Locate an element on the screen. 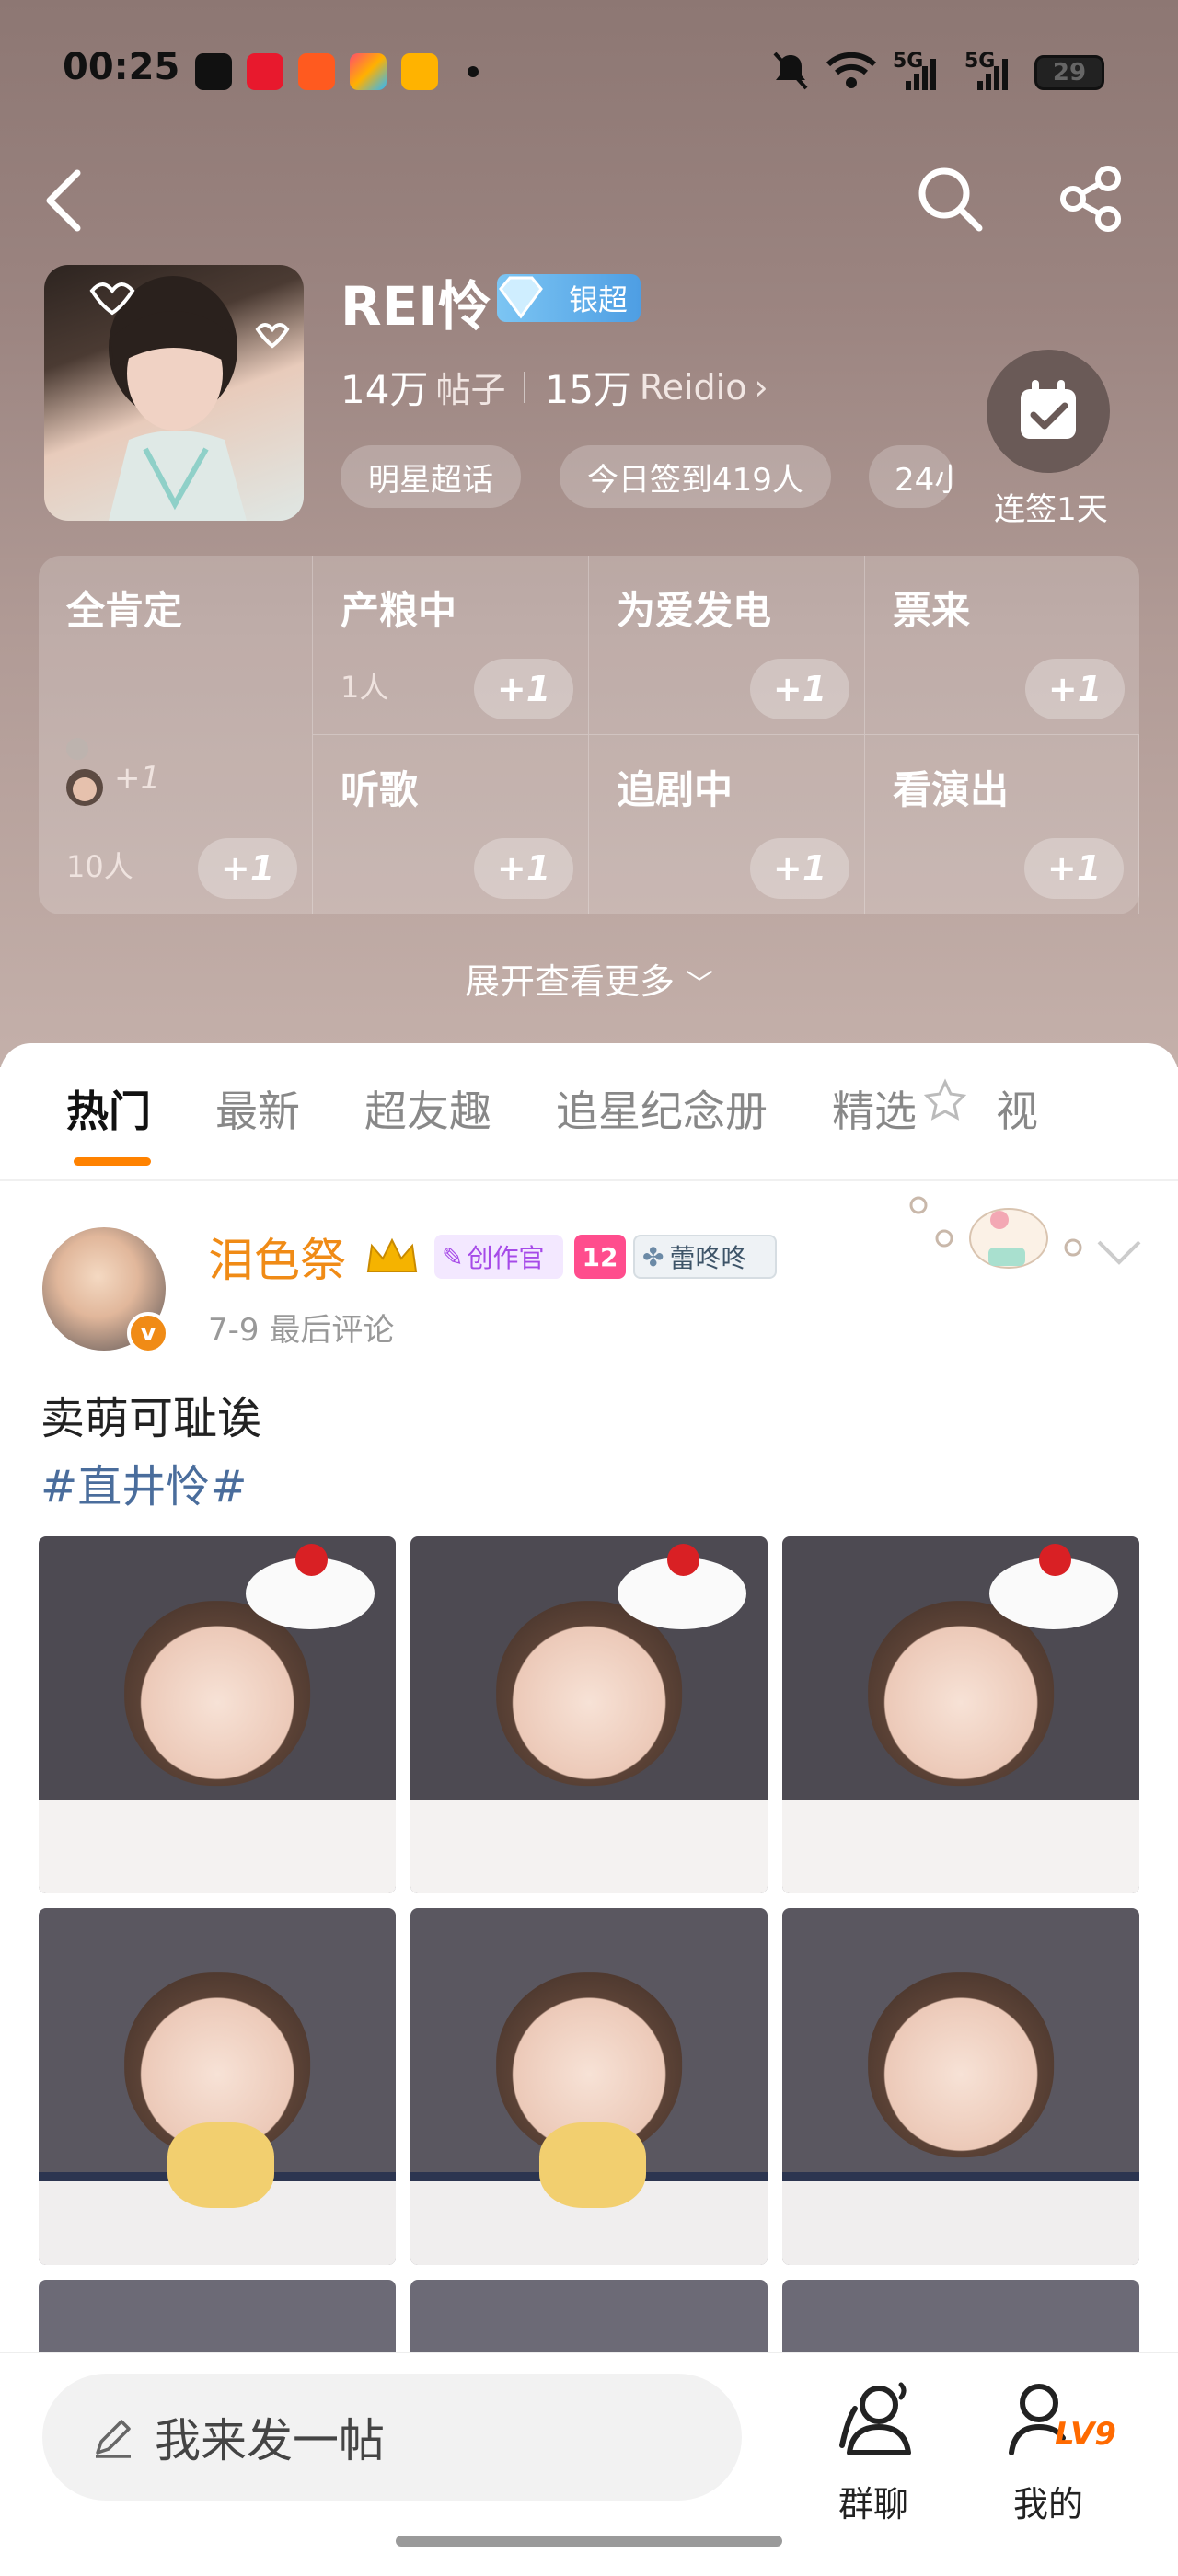  posts-count: 14万 is located at coordinates (385, 389).